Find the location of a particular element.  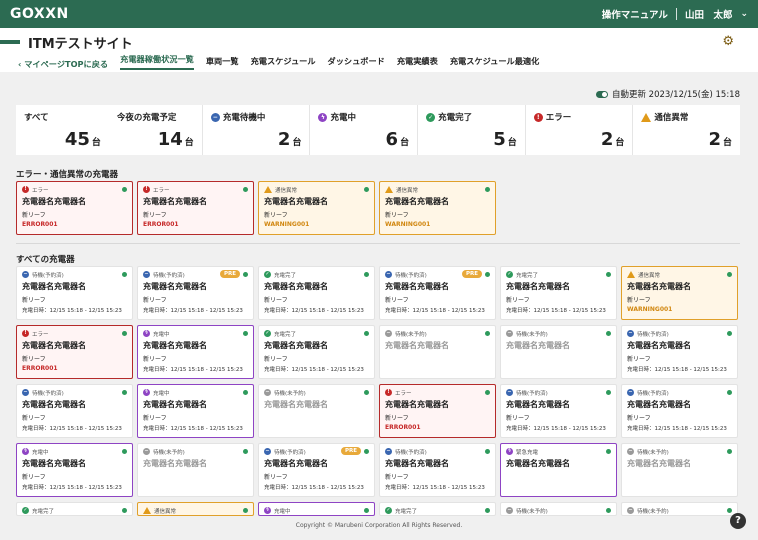

card-status-label: 通信異常 is located at coordinates (286, 190).